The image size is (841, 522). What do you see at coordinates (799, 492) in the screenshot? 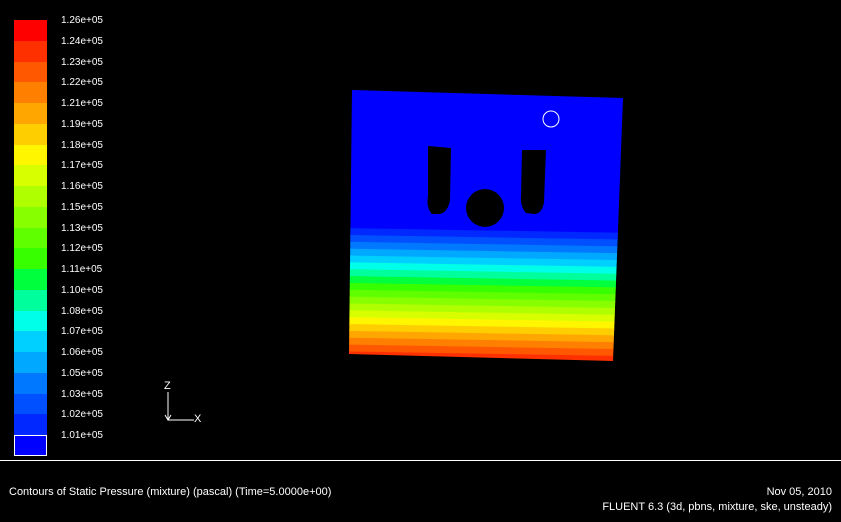
I see `plot-date: Nov 05, 2010` at bounding box center [799, 492].